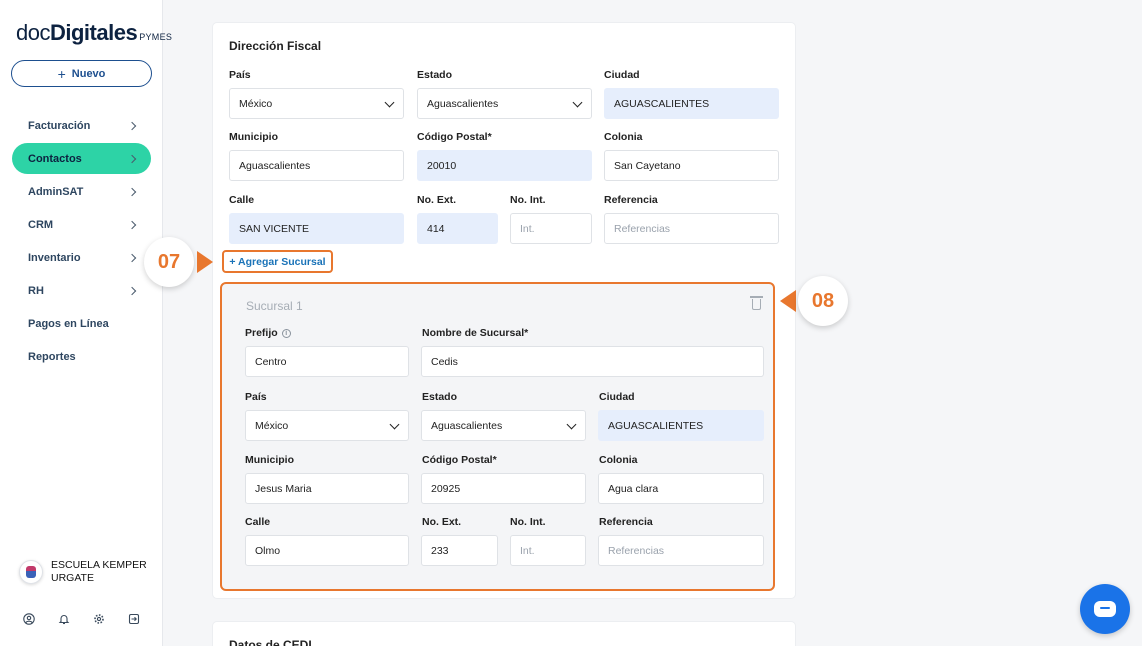 The image size is (1142, 646). What do you see at coordinates (626, 522) in the screenshot?
I see `branch-referencia-label: Referencia` at bounding box center [626, 522].